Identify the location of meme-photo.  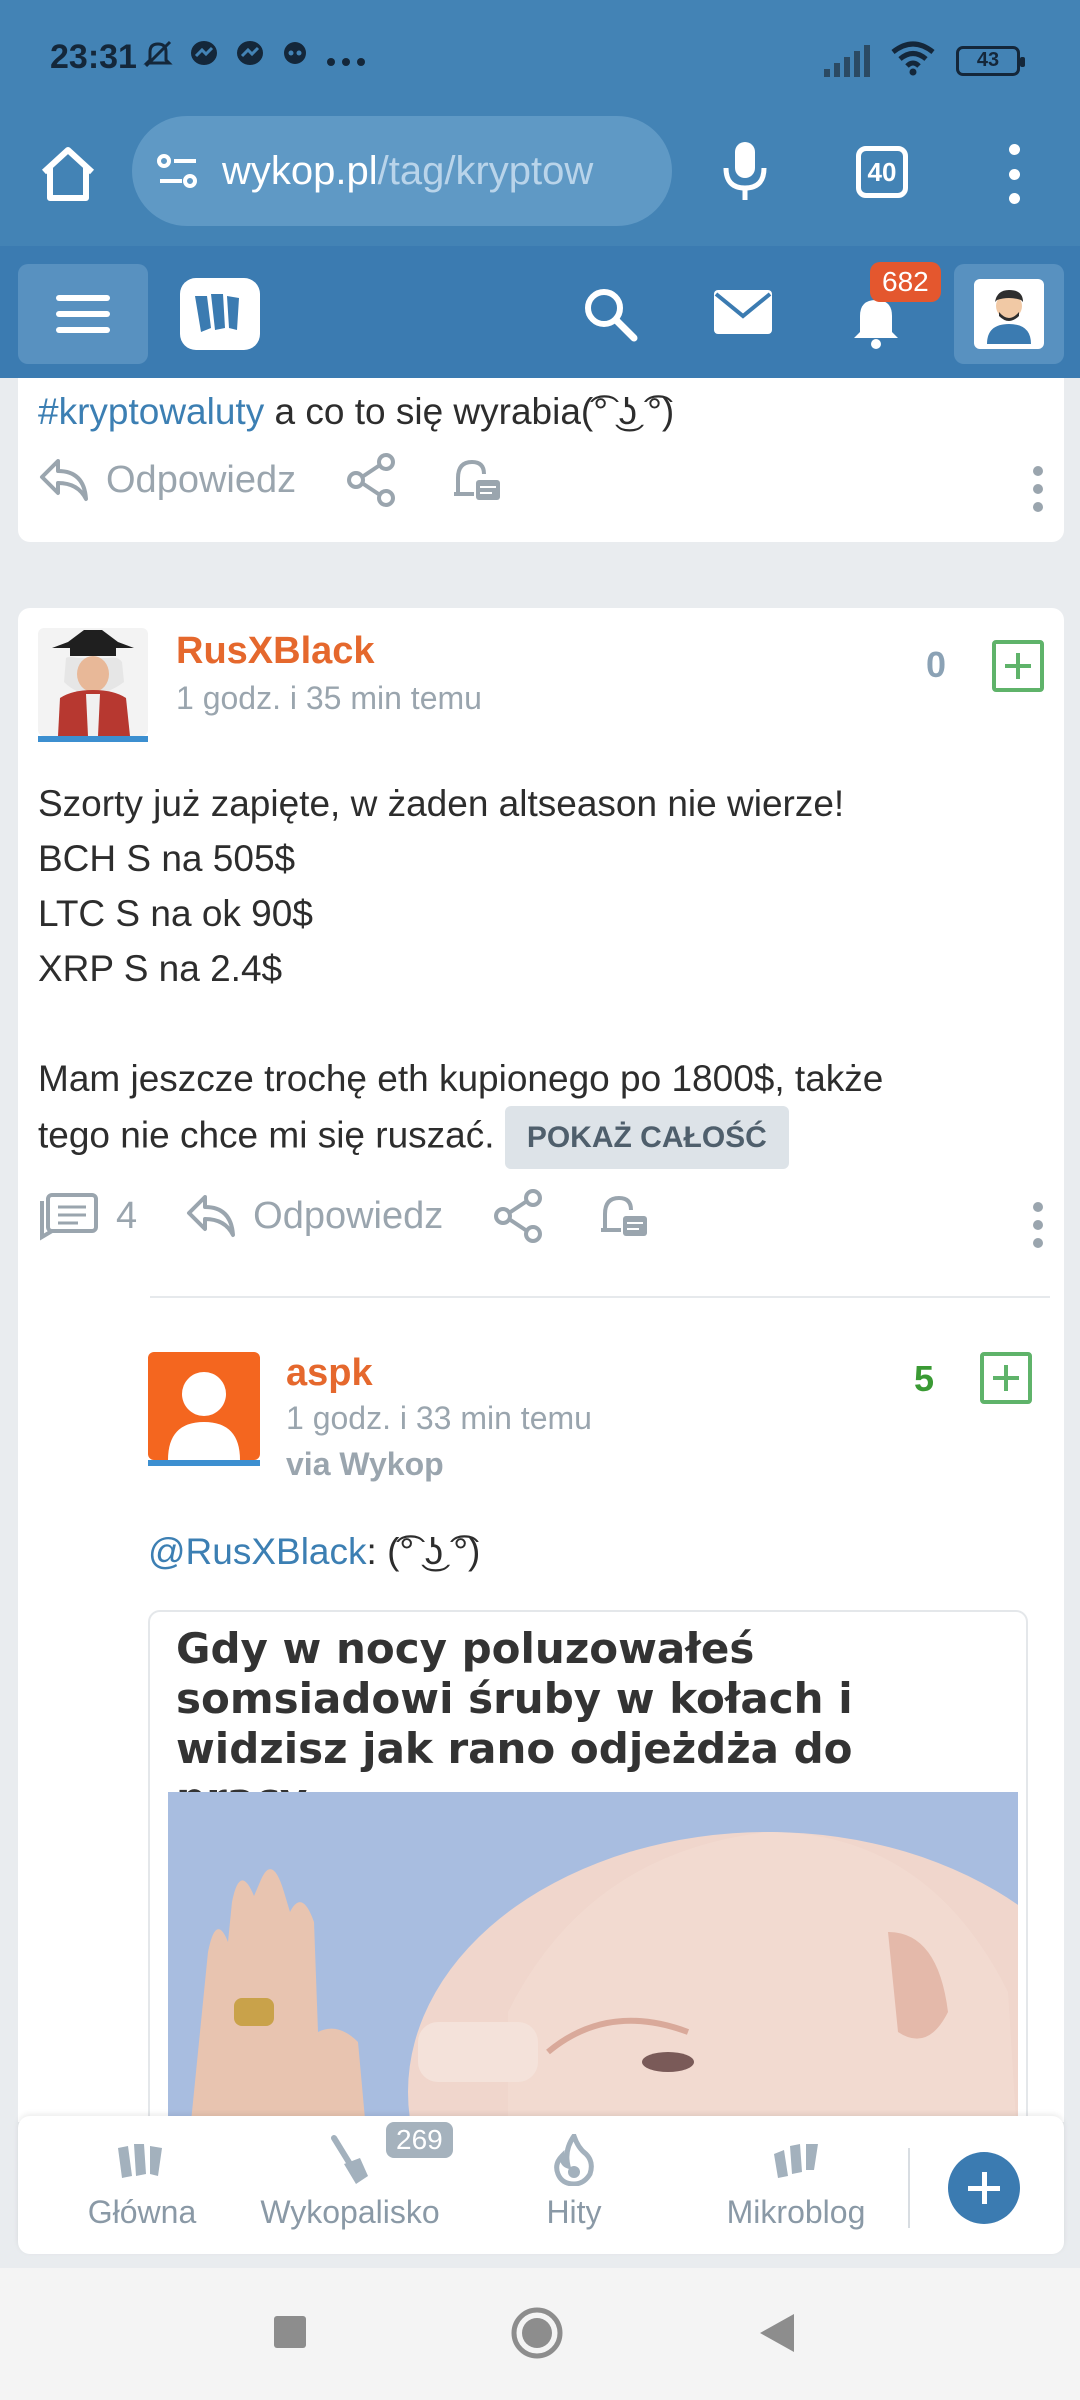
(593, 1957).